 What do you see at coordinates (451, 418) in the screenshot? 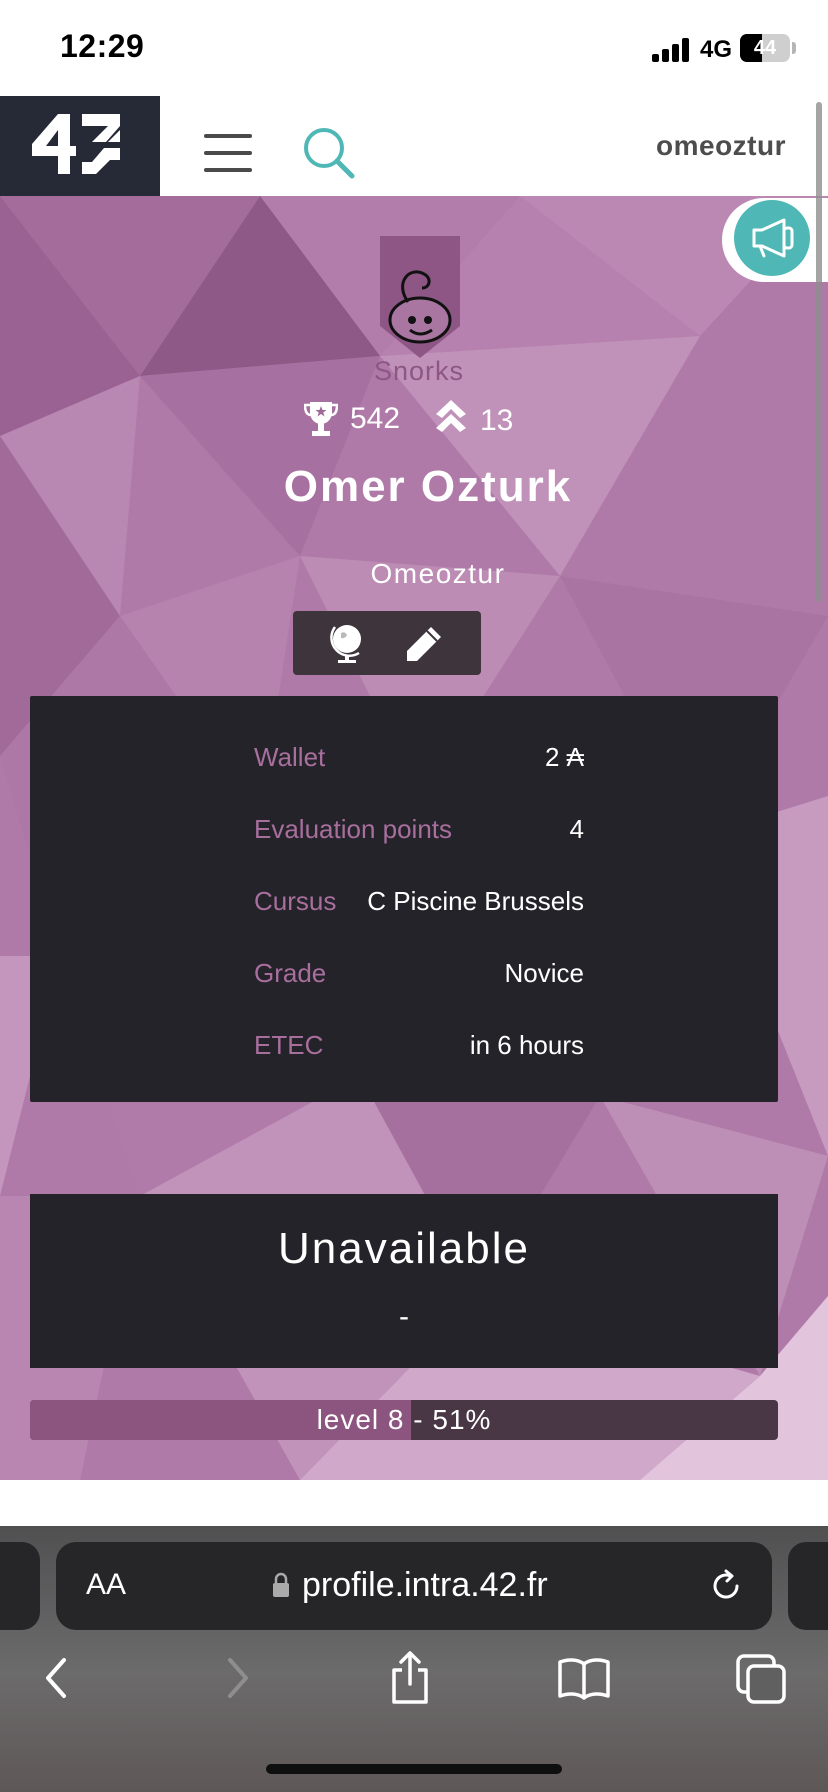
I see `rank-chevron-icon` at bounding box center [451, 418].